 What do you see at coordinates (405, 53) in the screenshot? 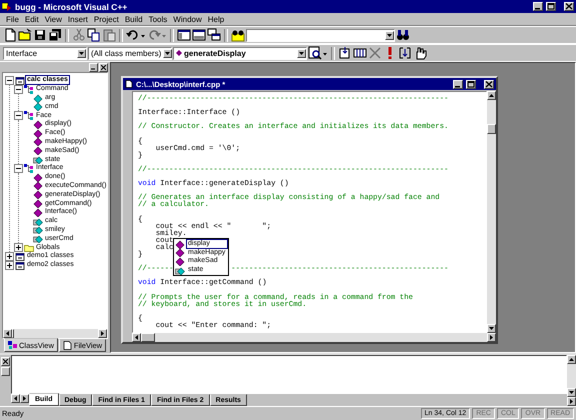
I see `step-into-icon` at bounding box center [405, 53].